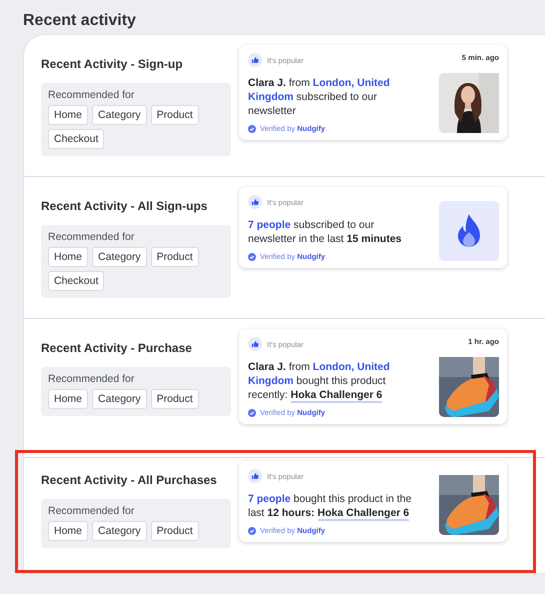 The image size is (545, 594). I want to click on notification-message: 7 people subscribed to our newsletter in the last 15 minutes, so click(325, 232).